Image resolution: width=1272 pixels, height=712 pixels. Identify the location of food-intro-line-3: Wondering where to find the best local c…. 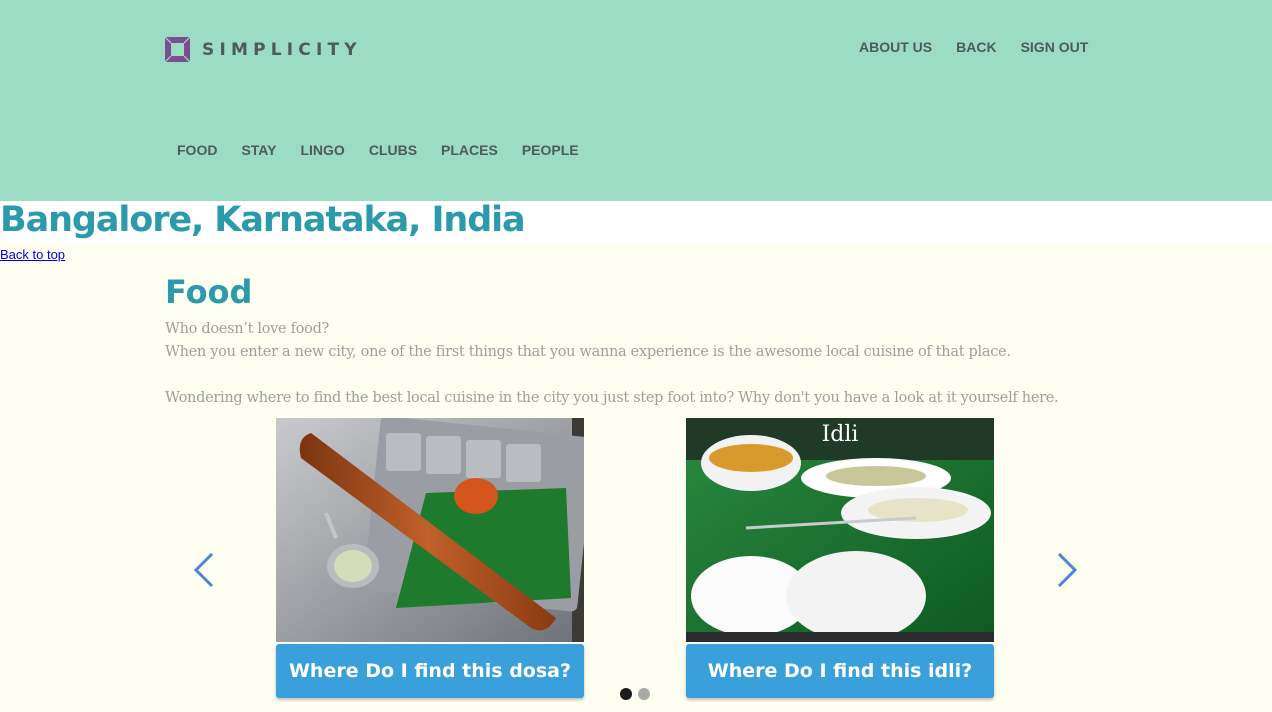
(612, 398).